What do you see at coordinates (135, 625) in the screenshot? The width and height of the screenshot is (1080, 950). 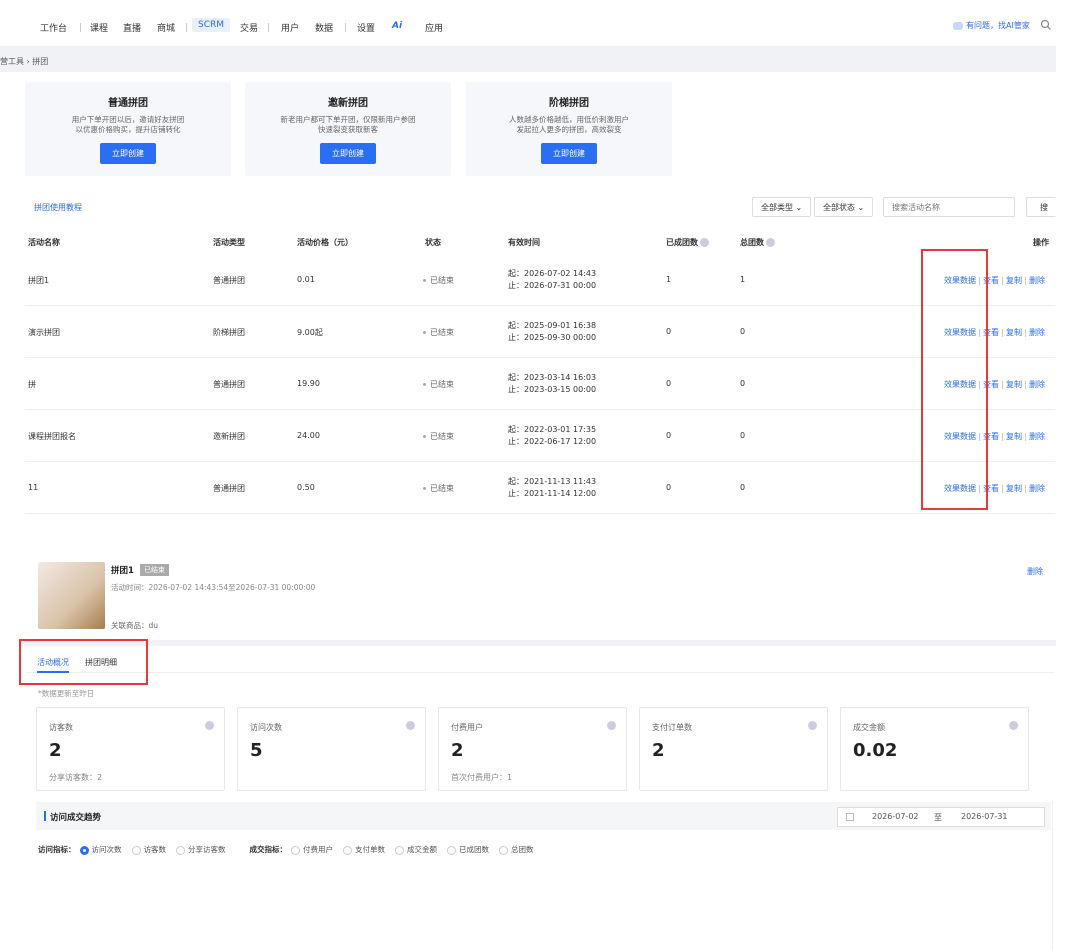 I see `detail-product: 关联商品：du` at bounding box center [135, 625].